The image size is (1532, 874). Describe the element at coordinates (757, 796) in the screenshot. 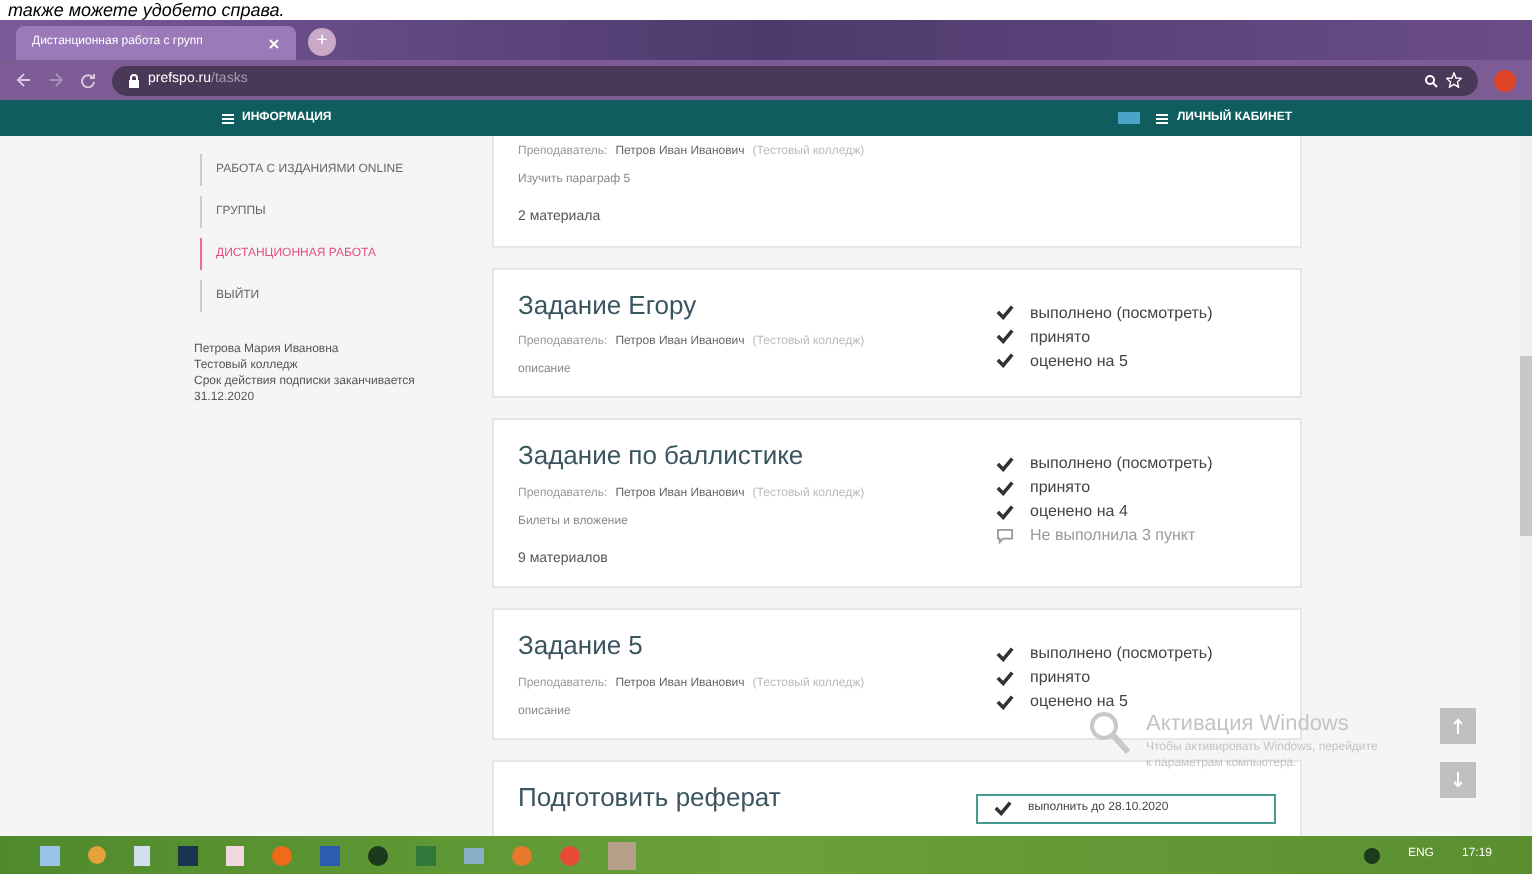

I see `task-title: Подготовить реферат` at that location.